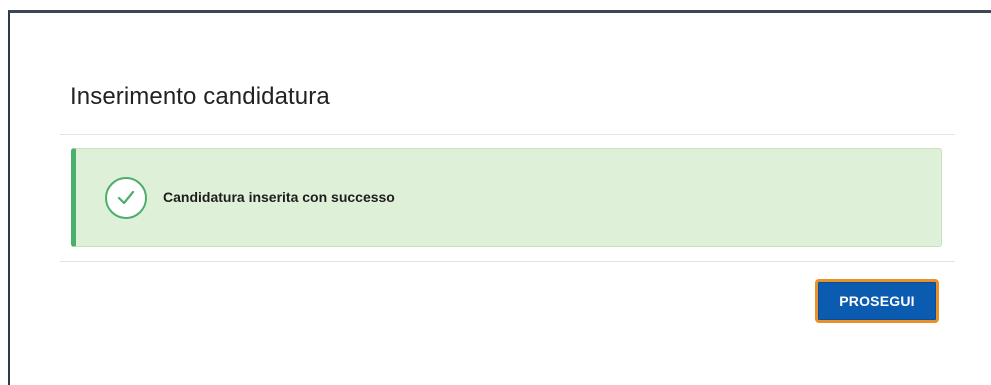 This screenshot has height=385, width=991. What do you see at coordinates (877, 301) in the screenshot?
I see `prosegui-button: PROSEGUI` at bounding box center [877, 301].